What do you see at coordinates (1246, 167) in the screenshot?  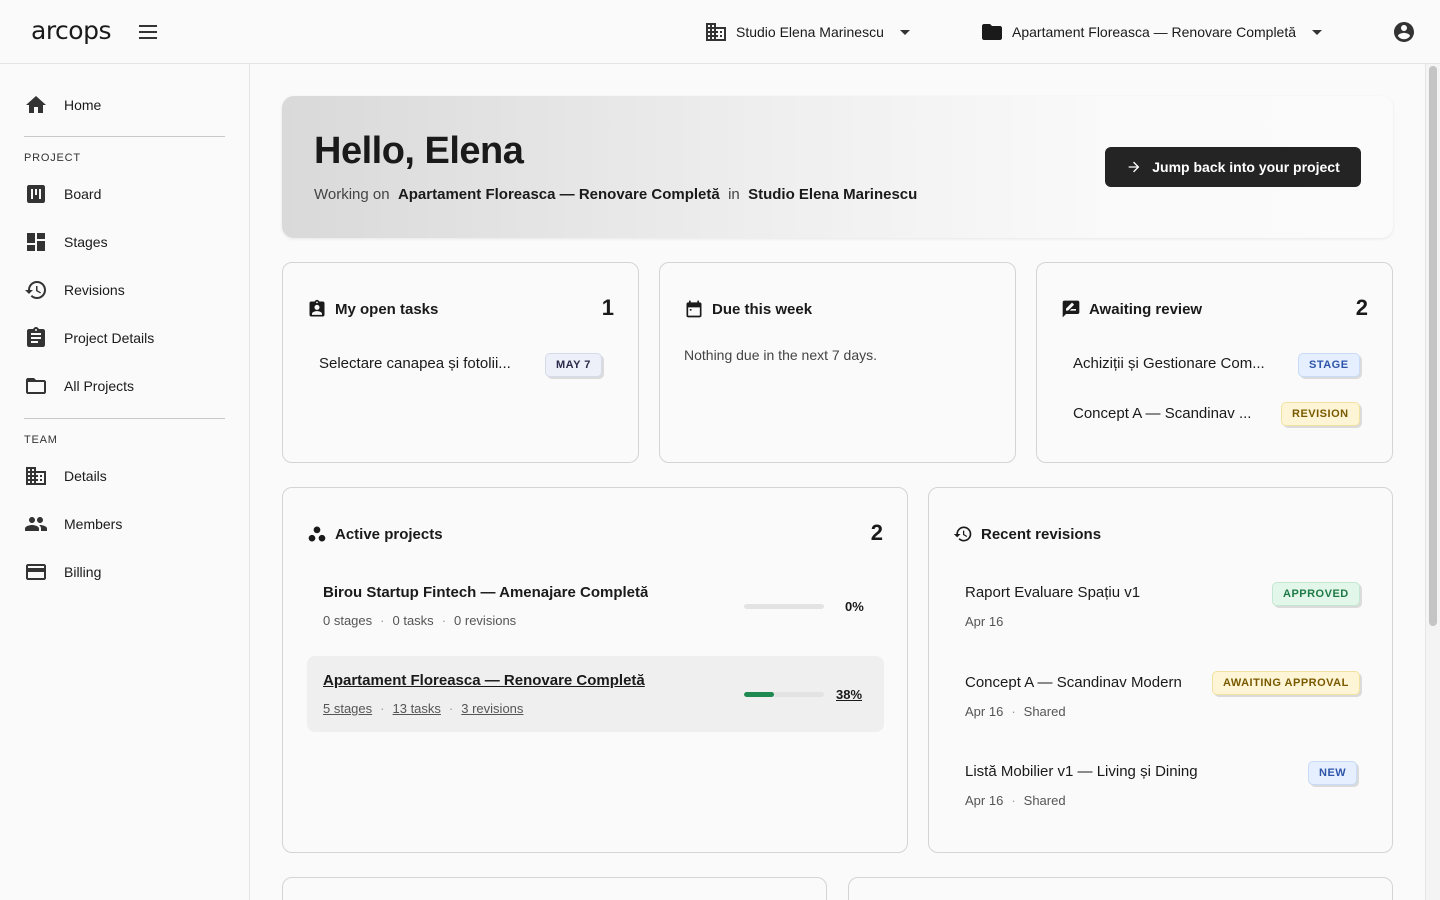 I see `jump-back-label: Jump back into your project` at bounding box center [1246, 167].